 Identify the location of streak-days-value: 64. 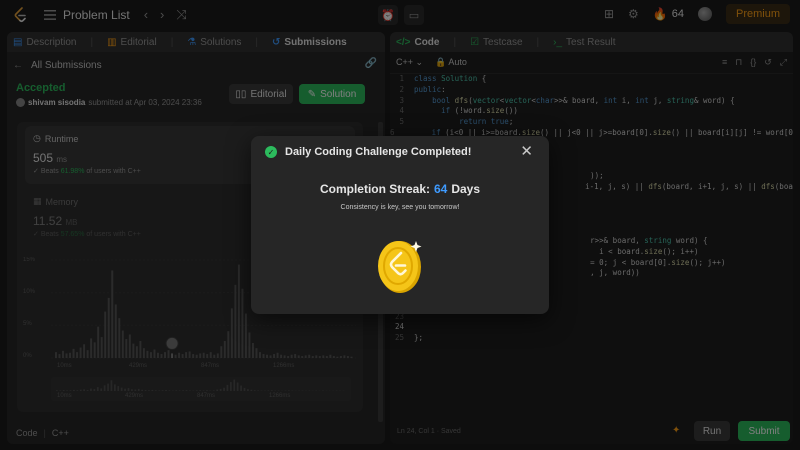
(440, 189).